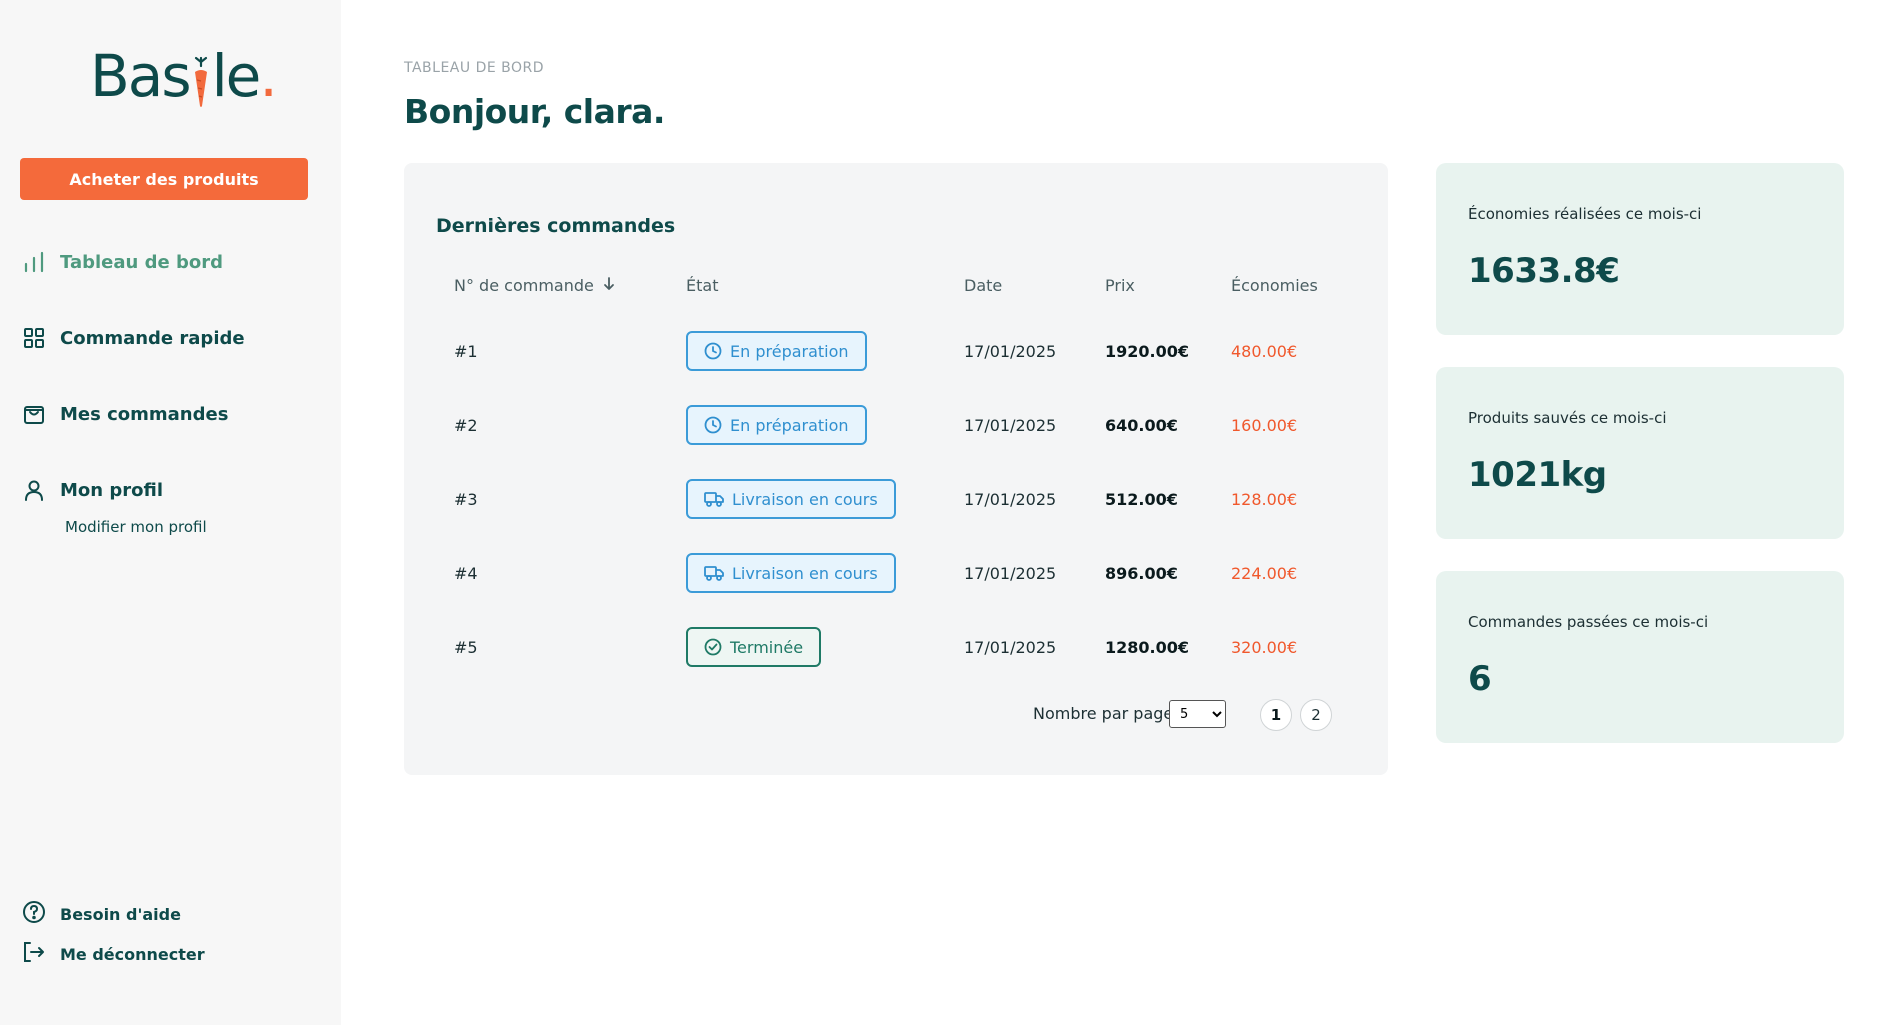 Image resolution: width=1895 pixels, height=1025 pixels. What do you see at coordinates (34, 914) in the screenshot?
I see `help-circle-icon` at bounding box center [34, 914].